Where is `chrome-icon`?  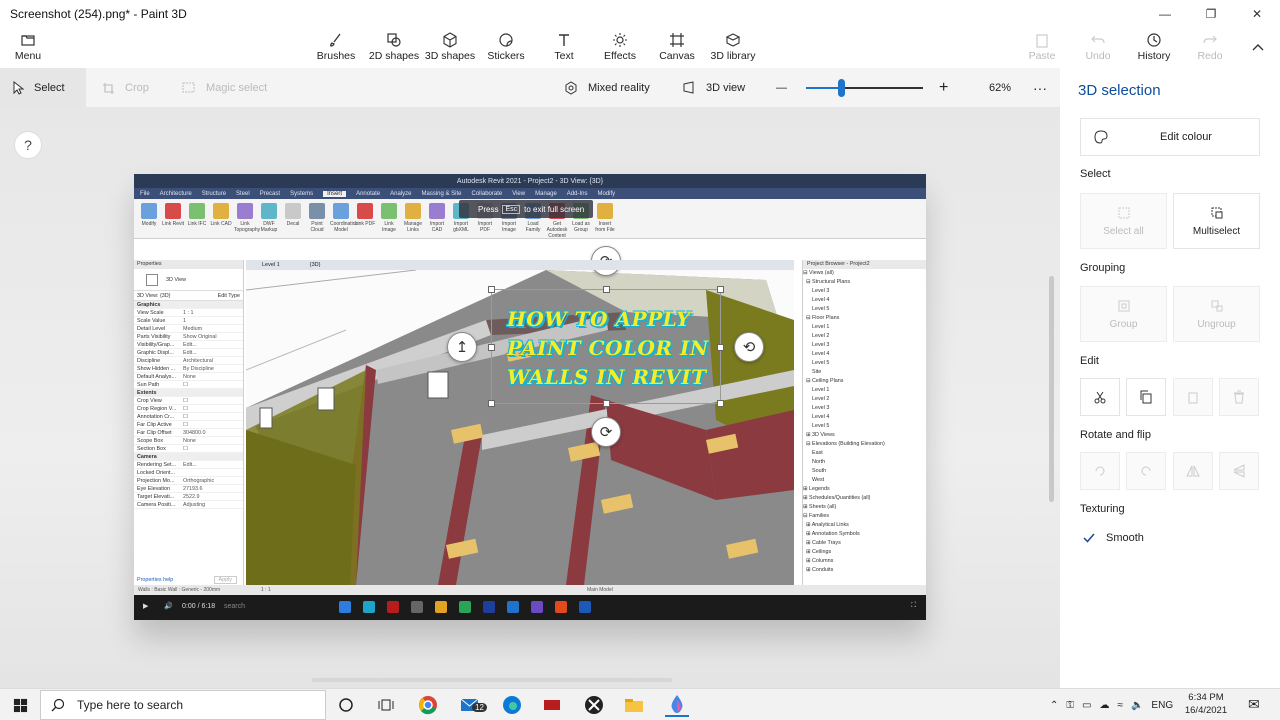
chrome-icon is located at coordinates (428, 705).